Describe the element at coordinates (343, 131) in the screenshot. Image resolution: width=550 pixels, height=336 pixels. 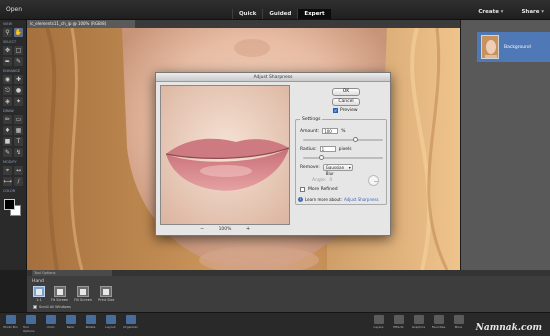
I see `amount-unit: %` at that location.